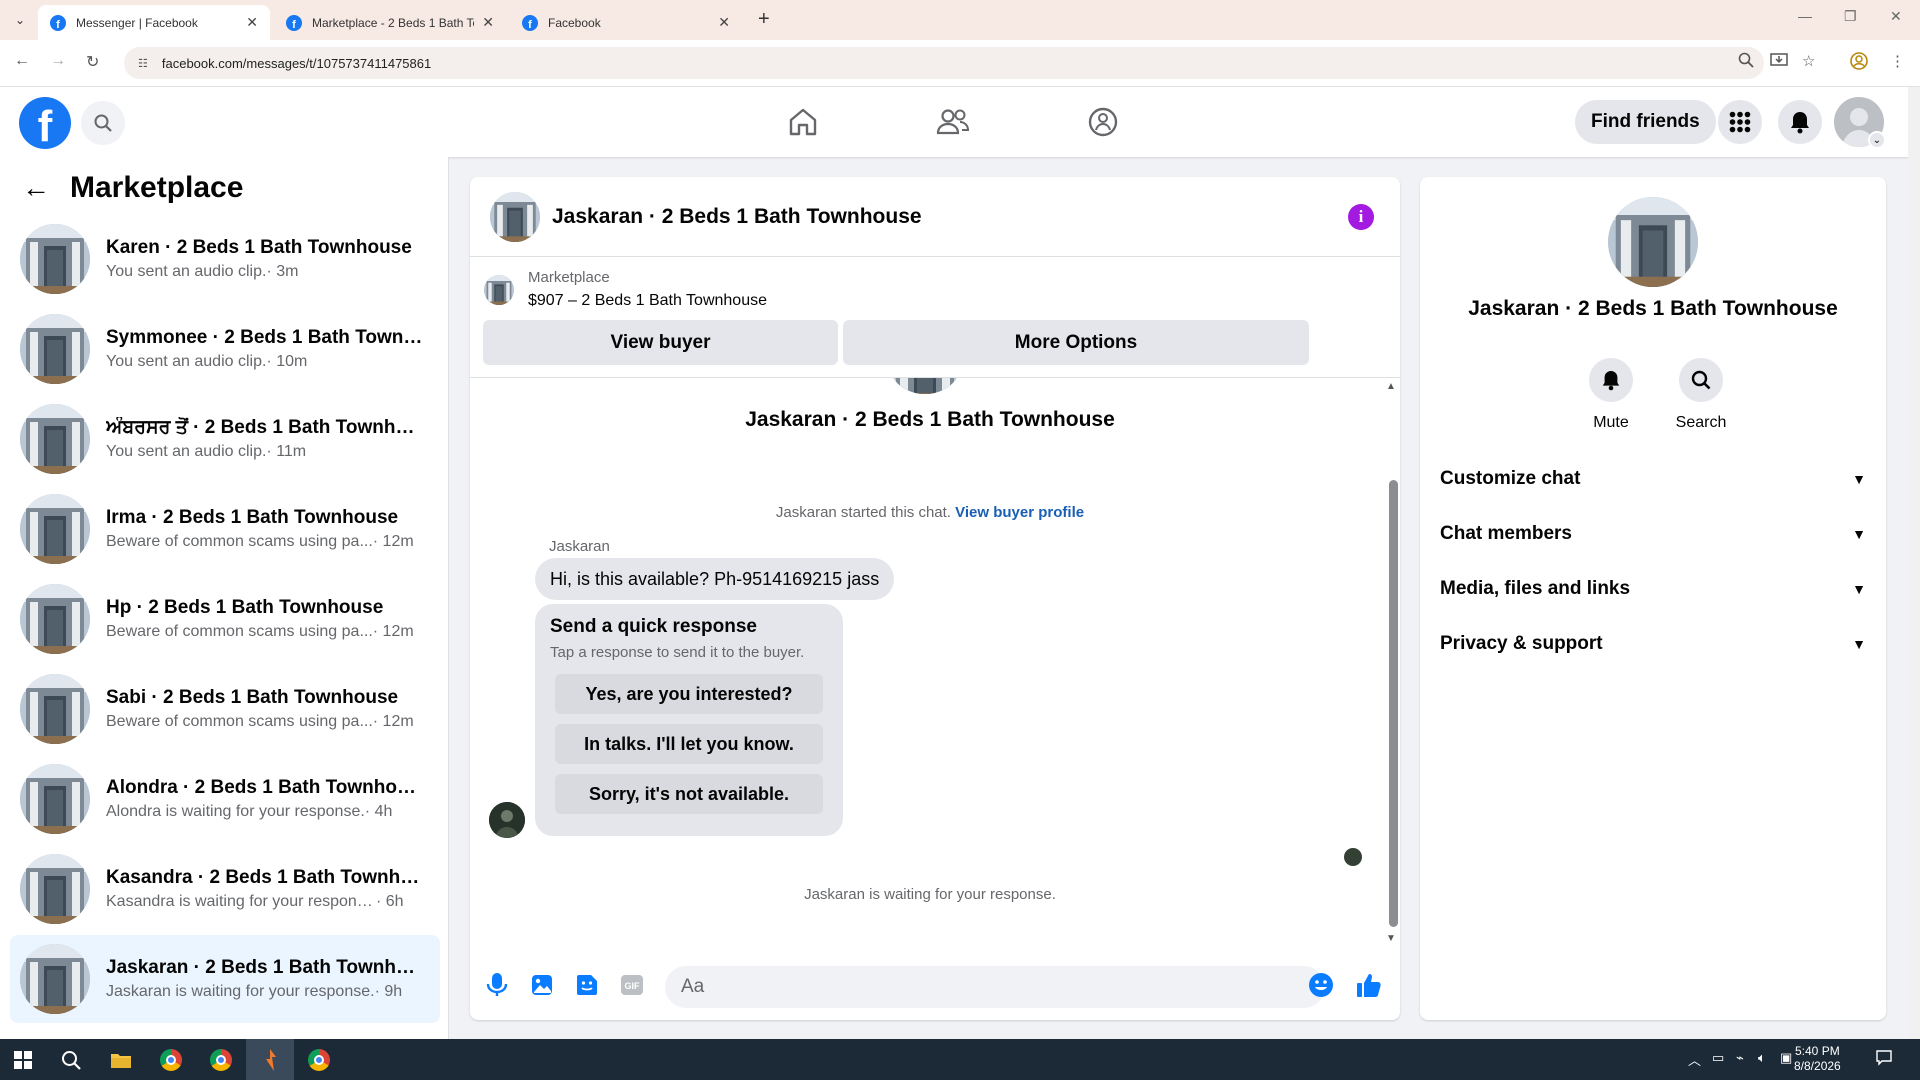  I want to click on file-explorer-icon, so click(121, 1060).